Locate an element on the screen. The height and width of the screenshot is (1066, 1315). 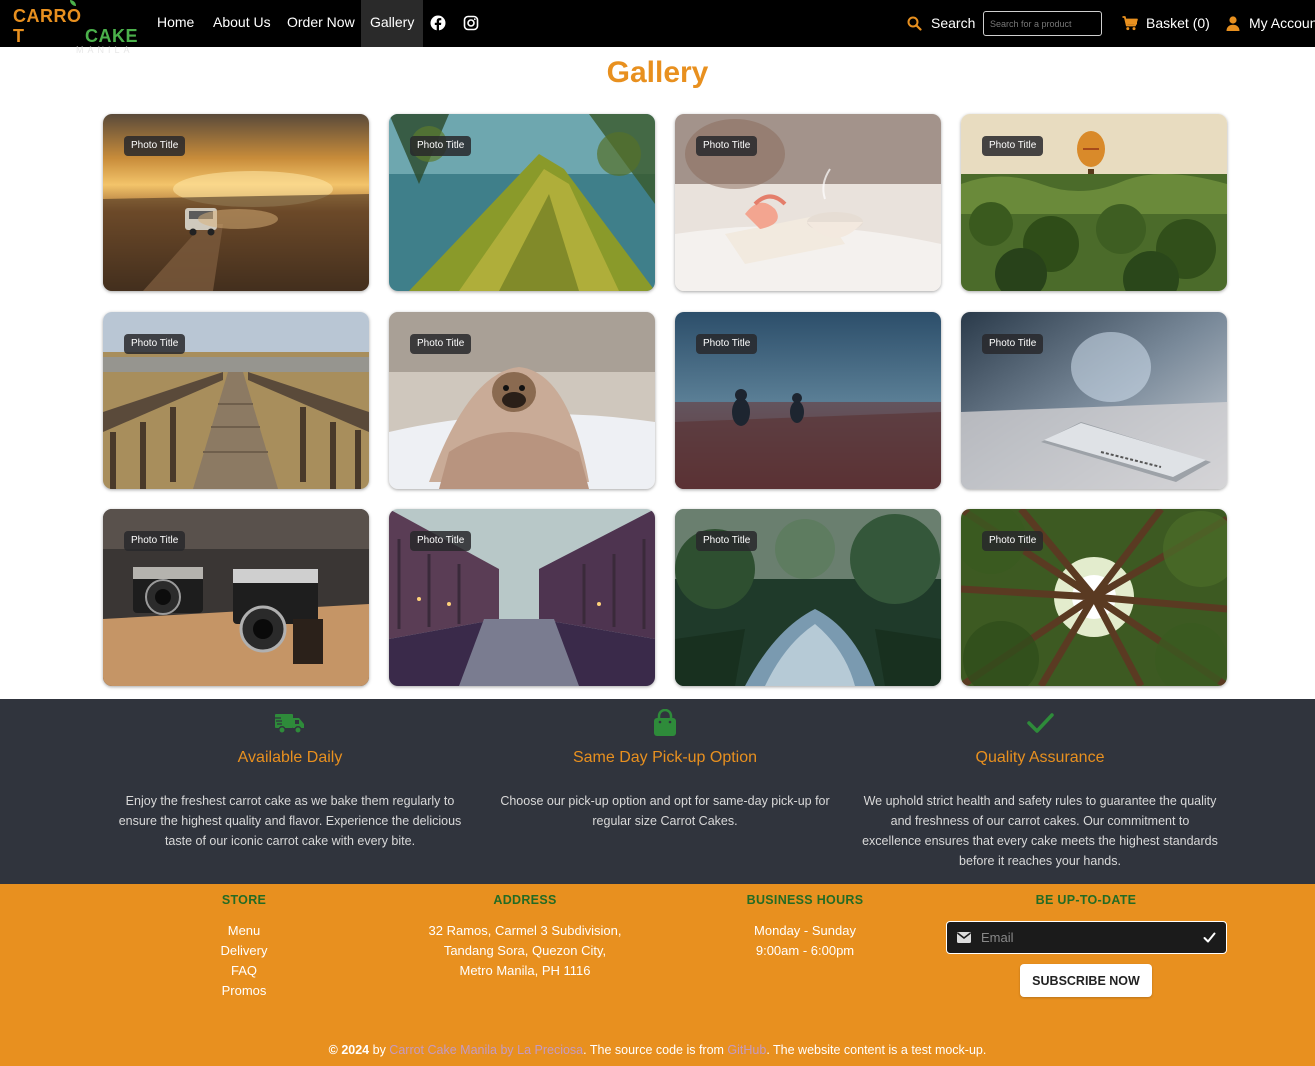
search-icon is located at coordinates (914, 23).